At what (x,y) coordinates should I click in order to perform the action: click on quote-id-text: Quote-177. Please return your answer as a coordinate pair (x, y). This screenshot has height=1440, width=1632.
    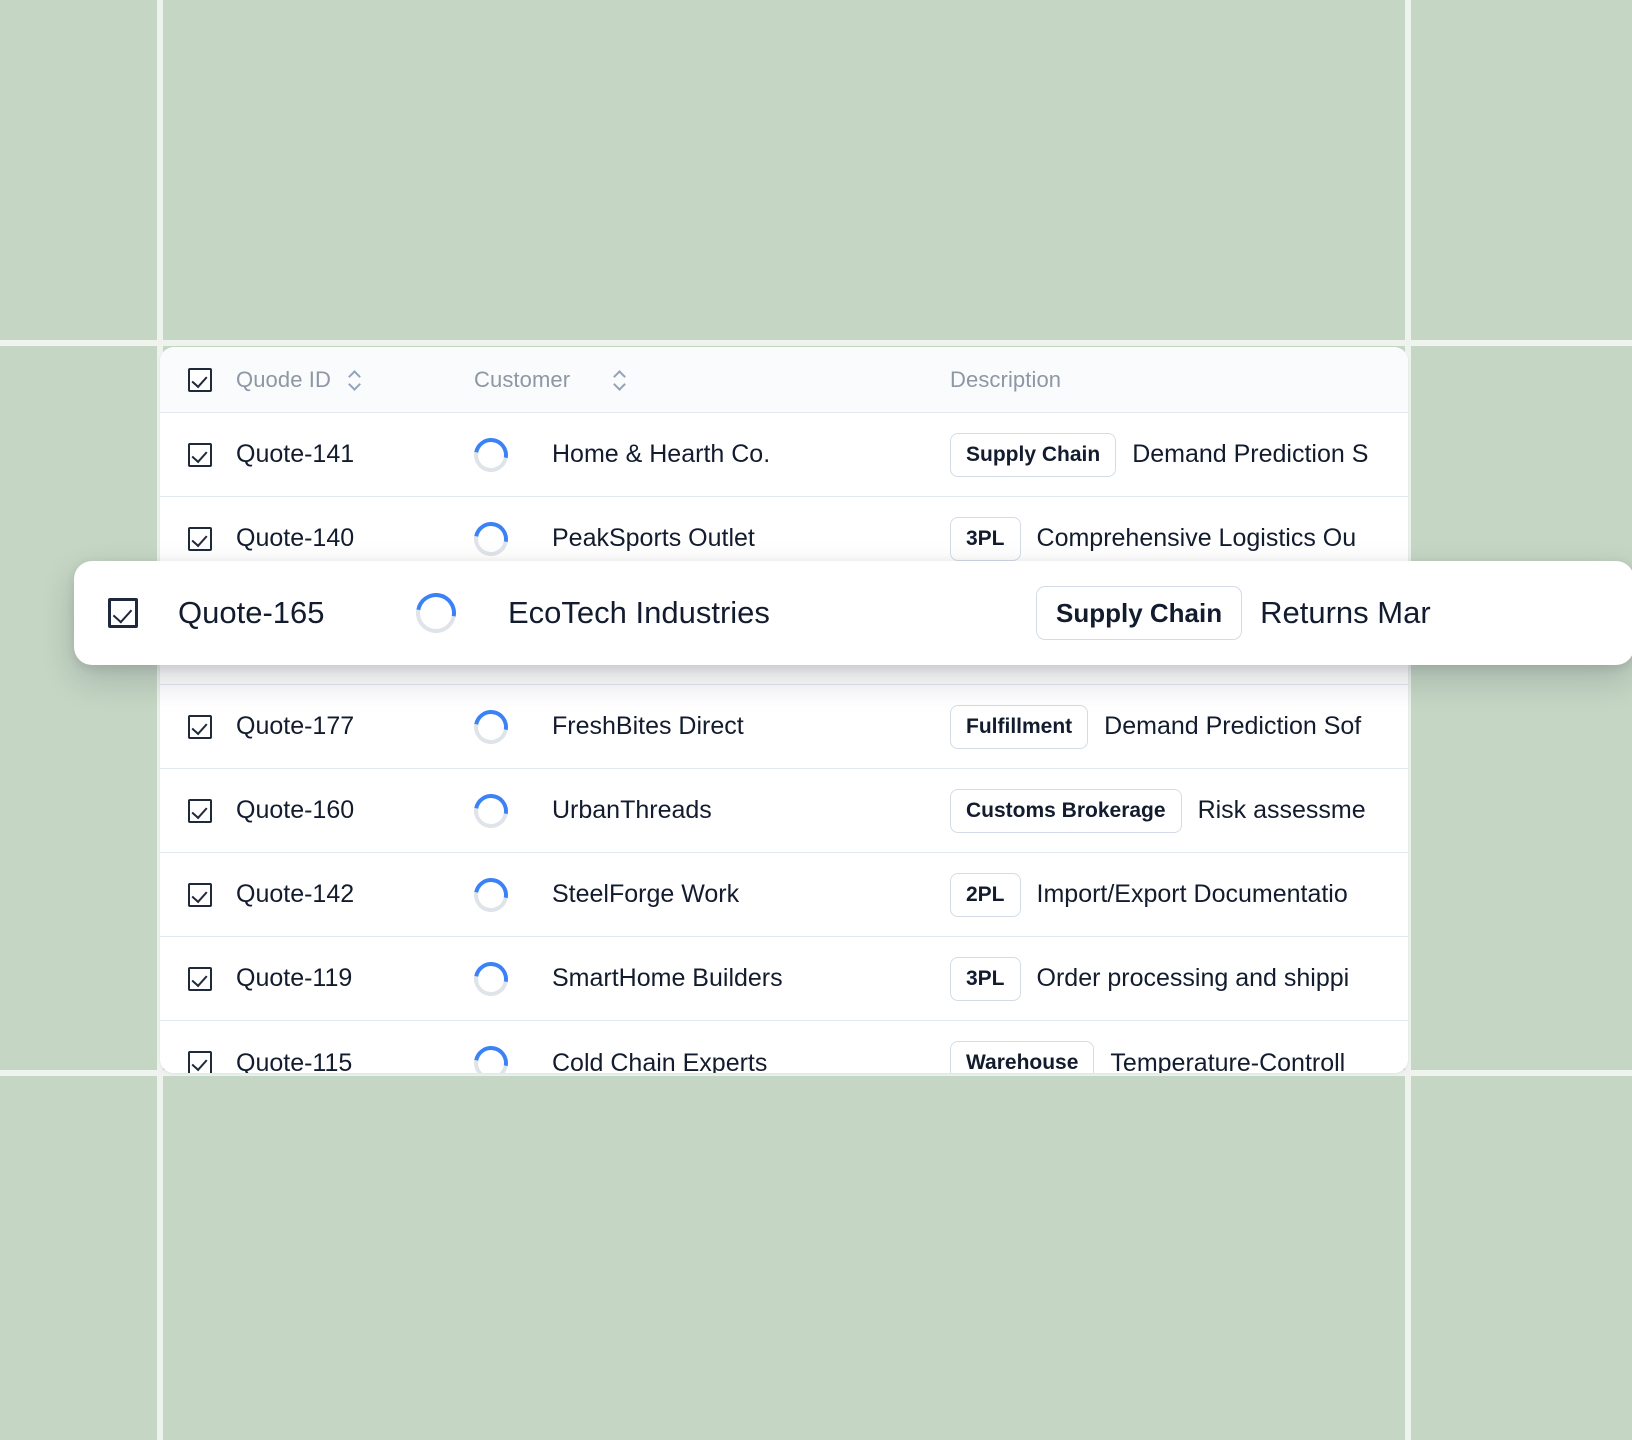
    Looking at the image, I should click on (295, 726).